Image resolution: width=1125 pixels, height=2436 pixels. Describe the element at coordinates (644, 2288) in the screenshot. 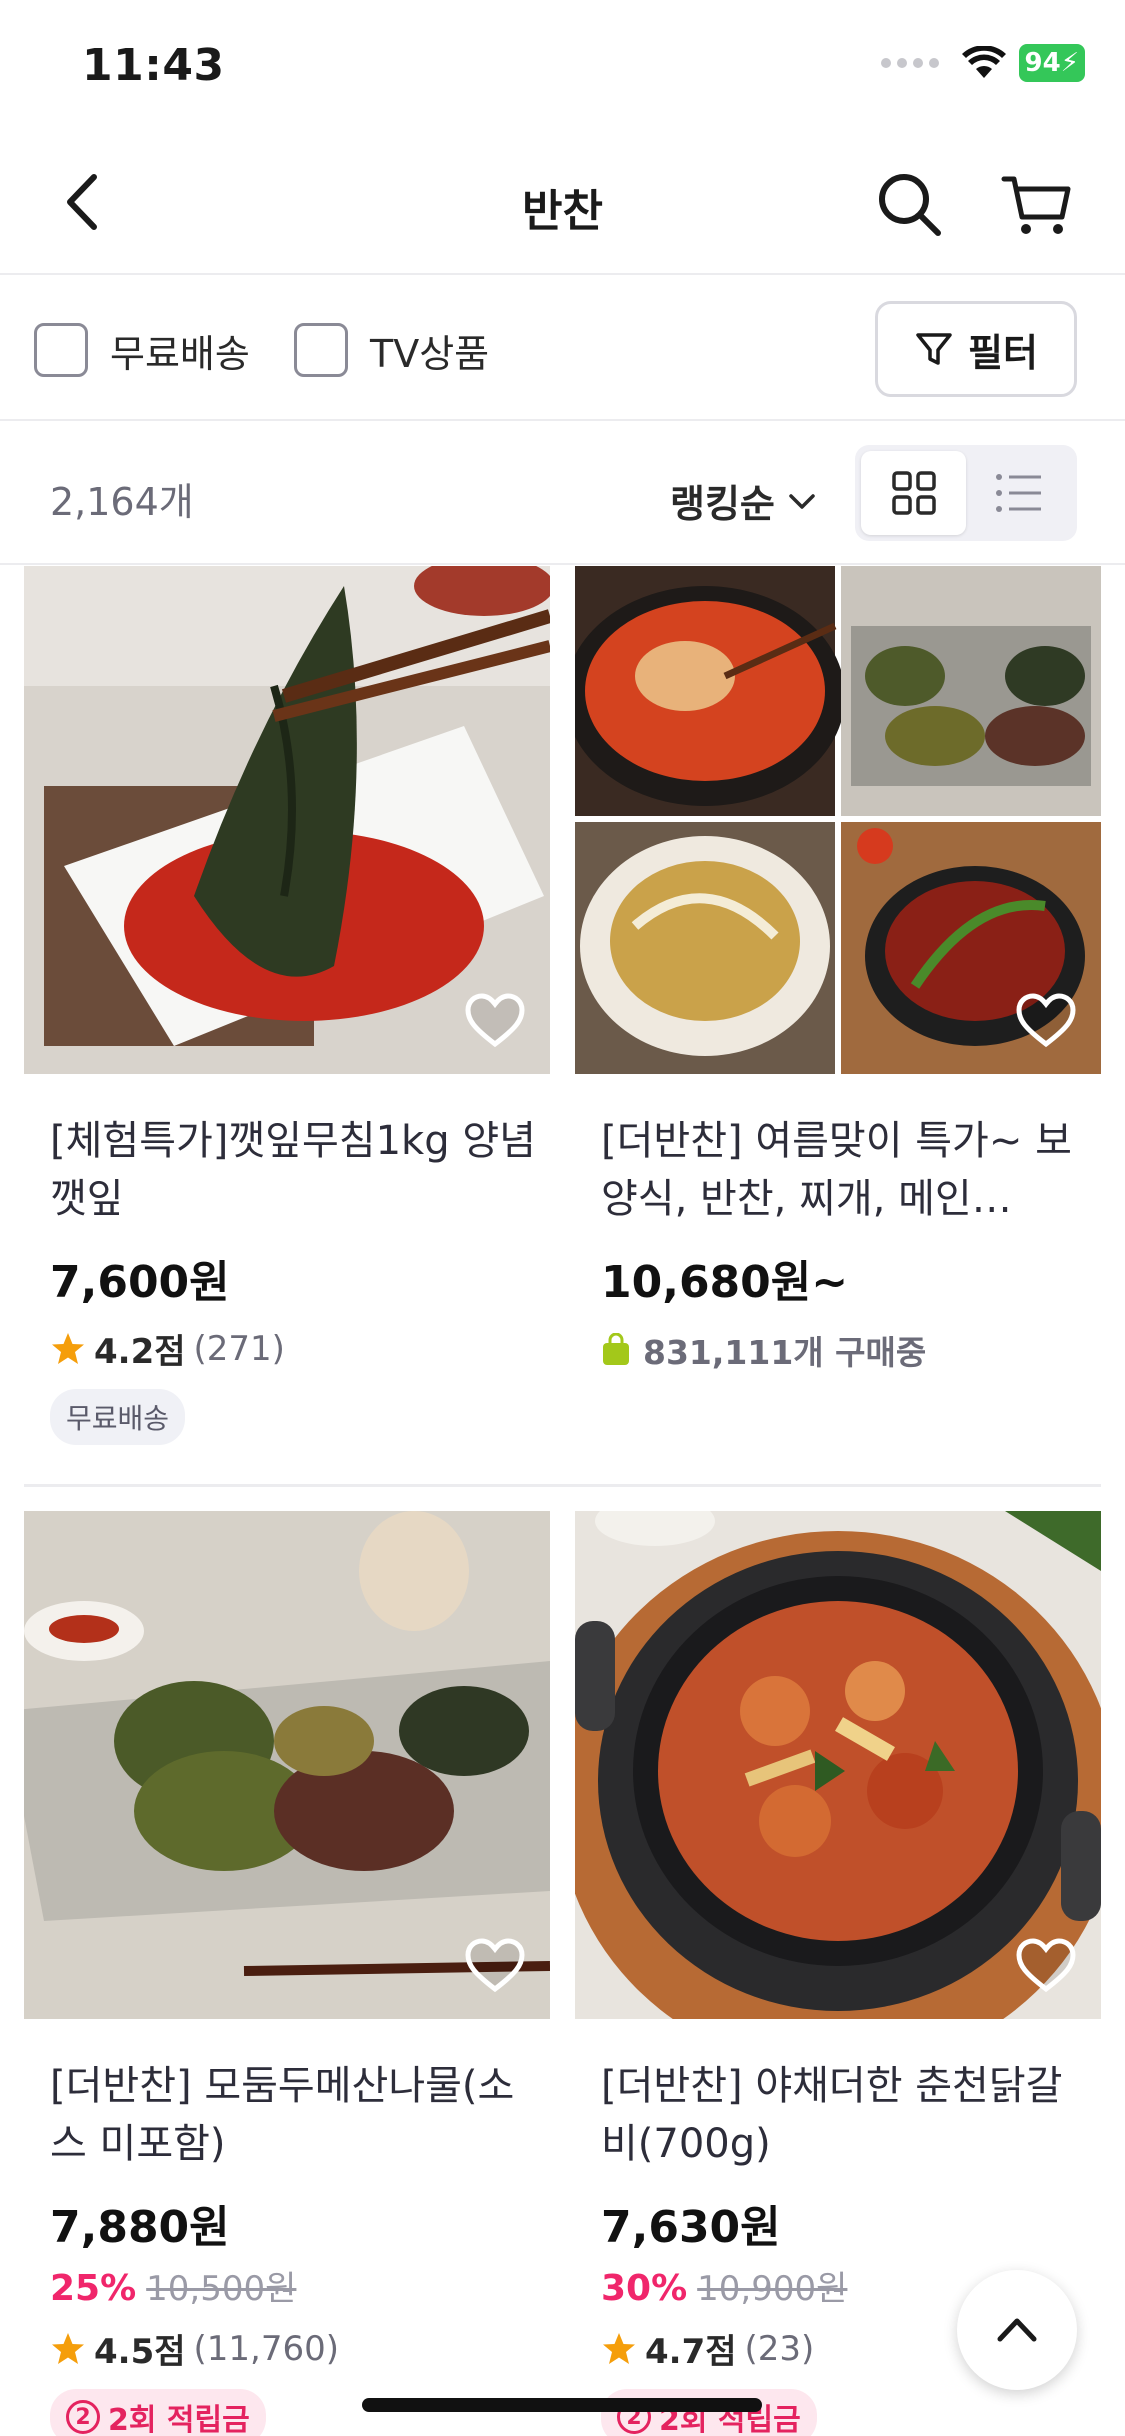

I see `discount-rate: 30%` at that location.